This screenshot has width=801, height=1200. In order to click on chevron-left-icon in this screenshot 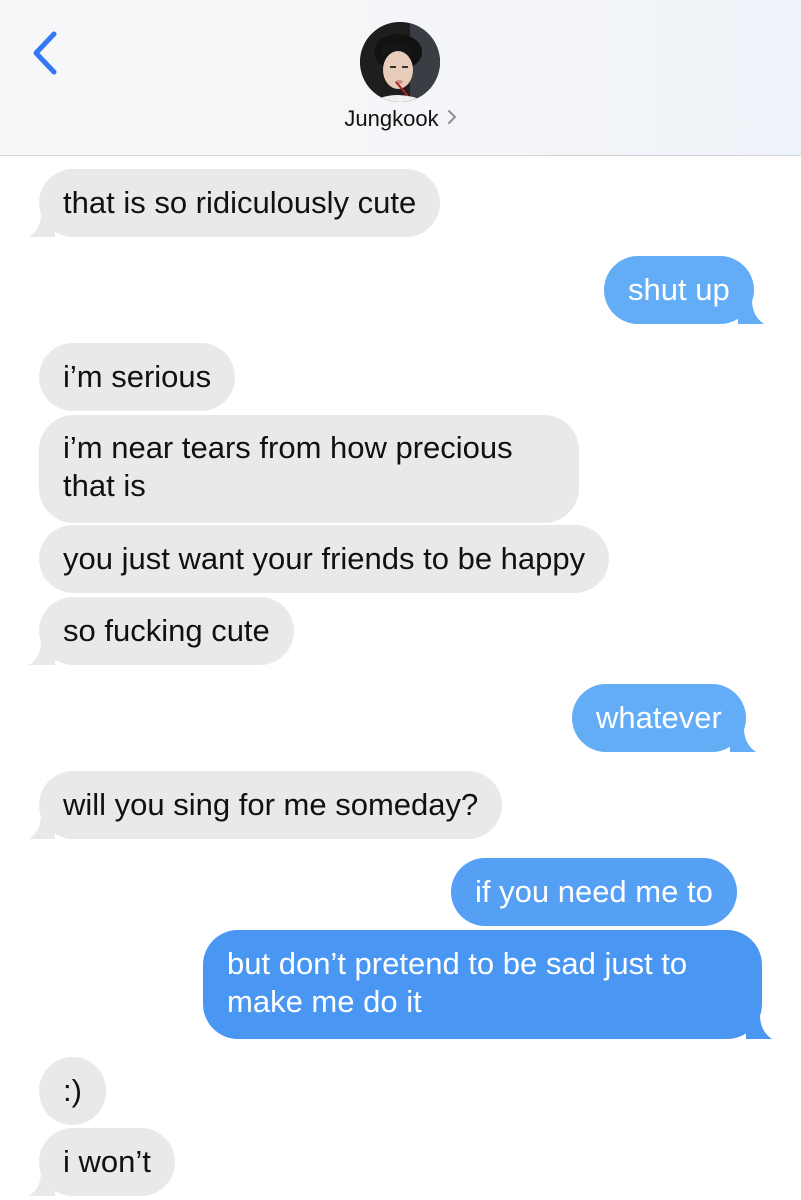, I will do `click(45, 53)`.